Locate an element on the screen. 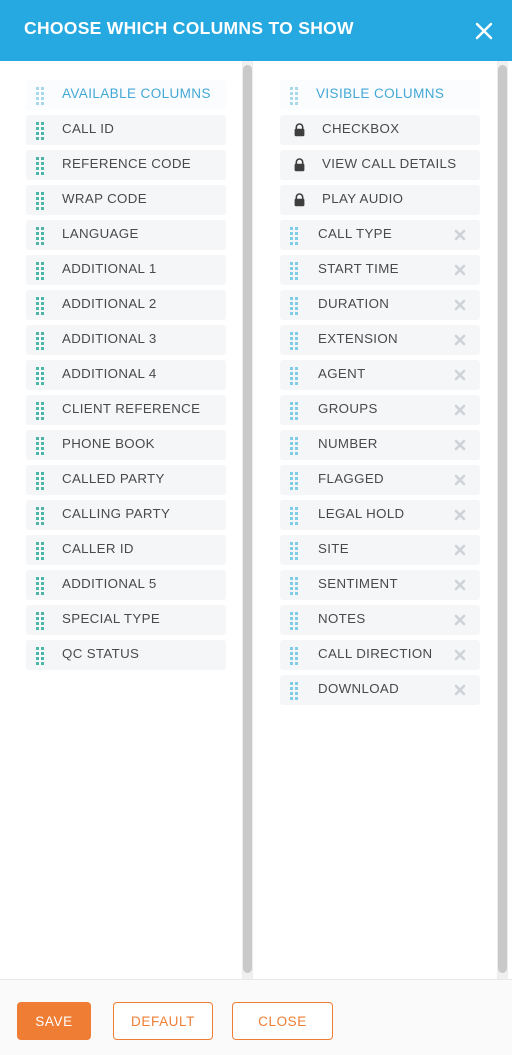 The image size is (512, 1055). column-row: CALL ID is located at coordinates (126, 130).